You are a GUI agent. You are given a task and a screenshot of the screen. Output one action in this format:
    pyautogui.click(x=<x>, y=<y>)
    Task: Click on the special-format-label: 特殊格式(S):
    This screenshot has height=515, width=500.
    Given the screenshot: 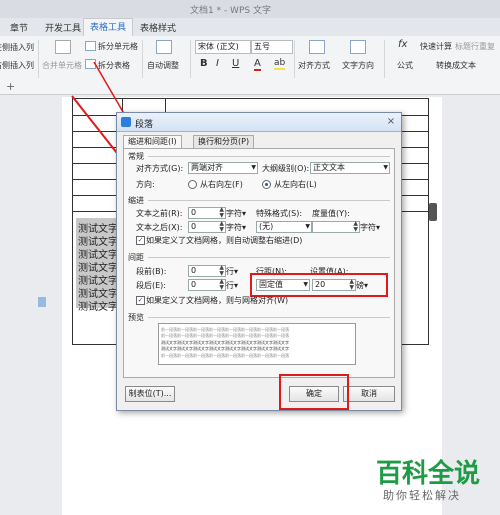 What is the action you would take?
    pyautogui.click(x=279, y=213)
    